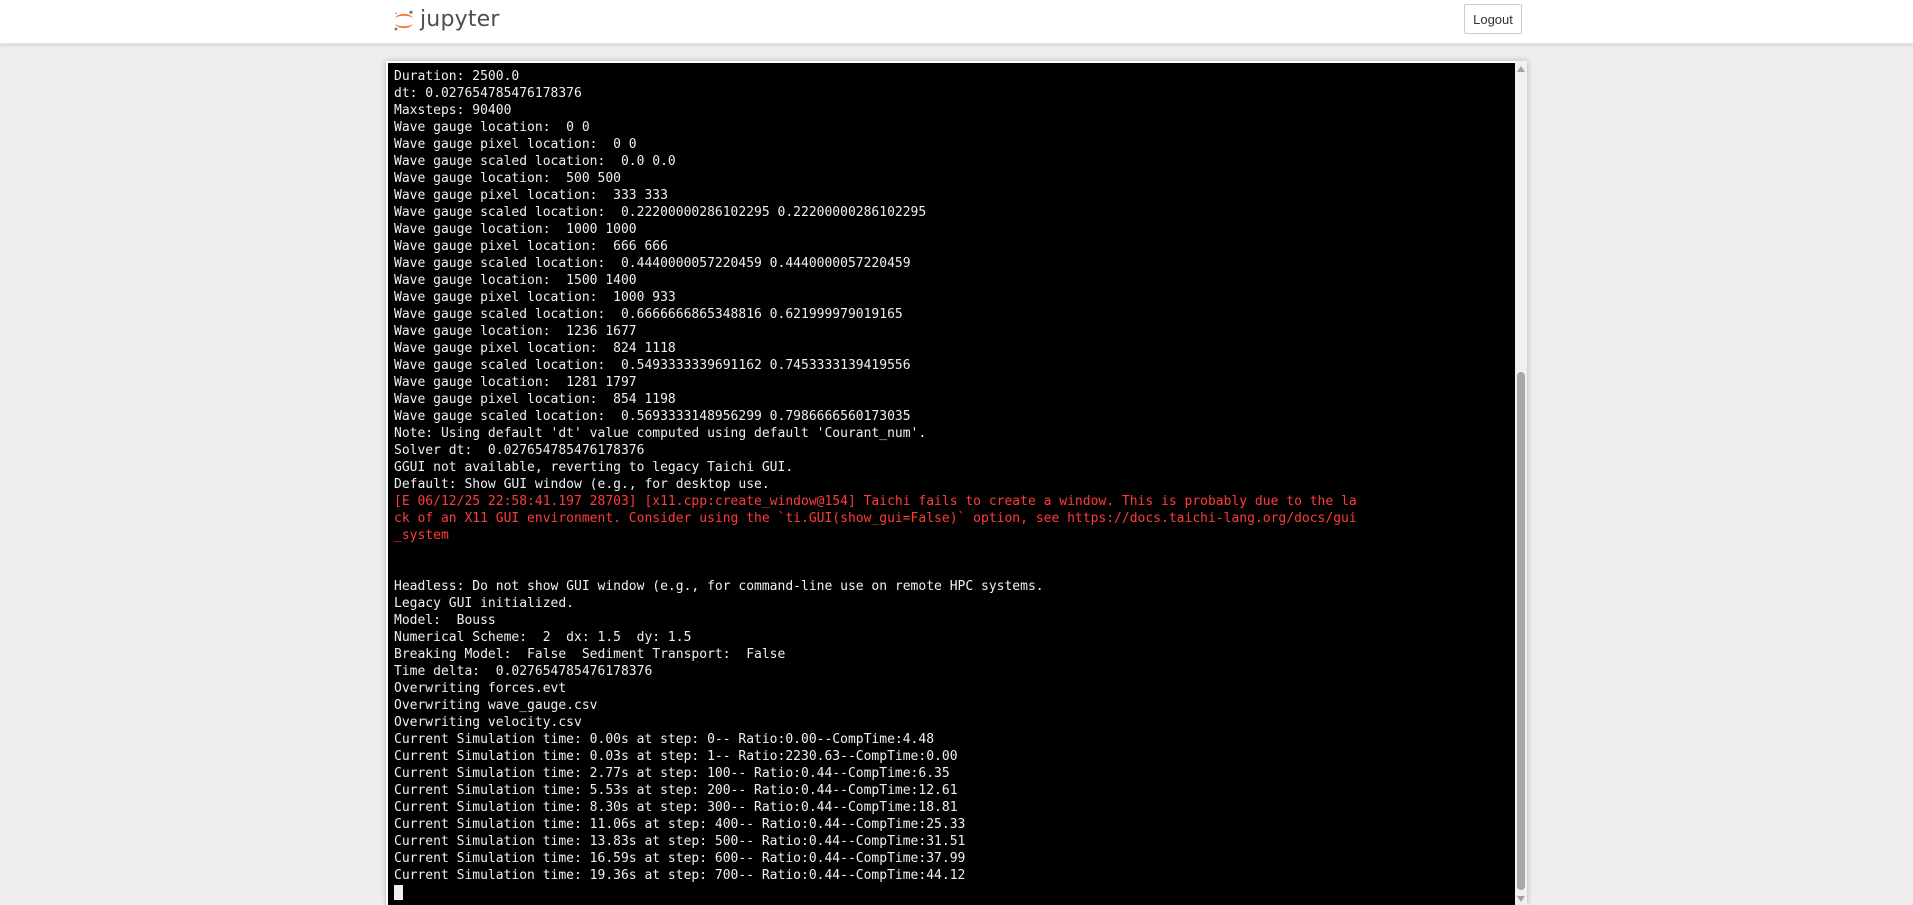 The image size is (1913, 905). What do you see at coordinates (496, 705) in the screenshot?
I see `terminal-line: Overwriting wave_gauge.csv` at bounding box center [496, 705].